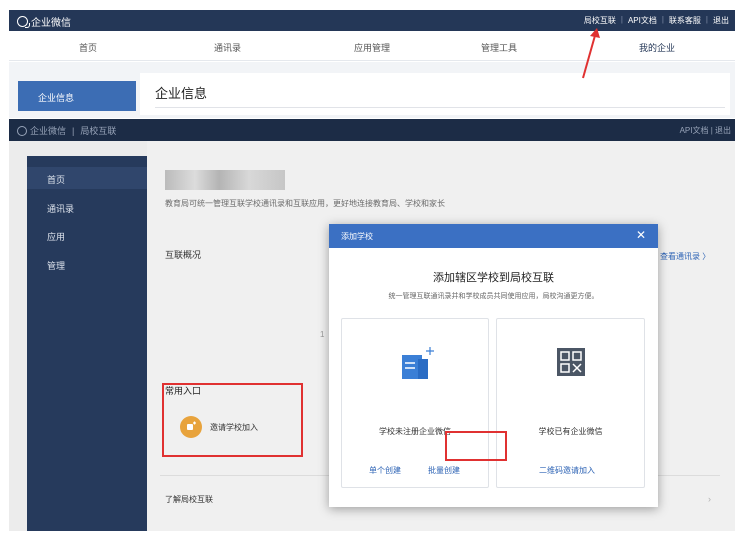  What do you see at coordinates (685, 256) in the screenshot?
I see `view-contacts-link: 查看通讯录 〉` at bounding box center [685, 256].